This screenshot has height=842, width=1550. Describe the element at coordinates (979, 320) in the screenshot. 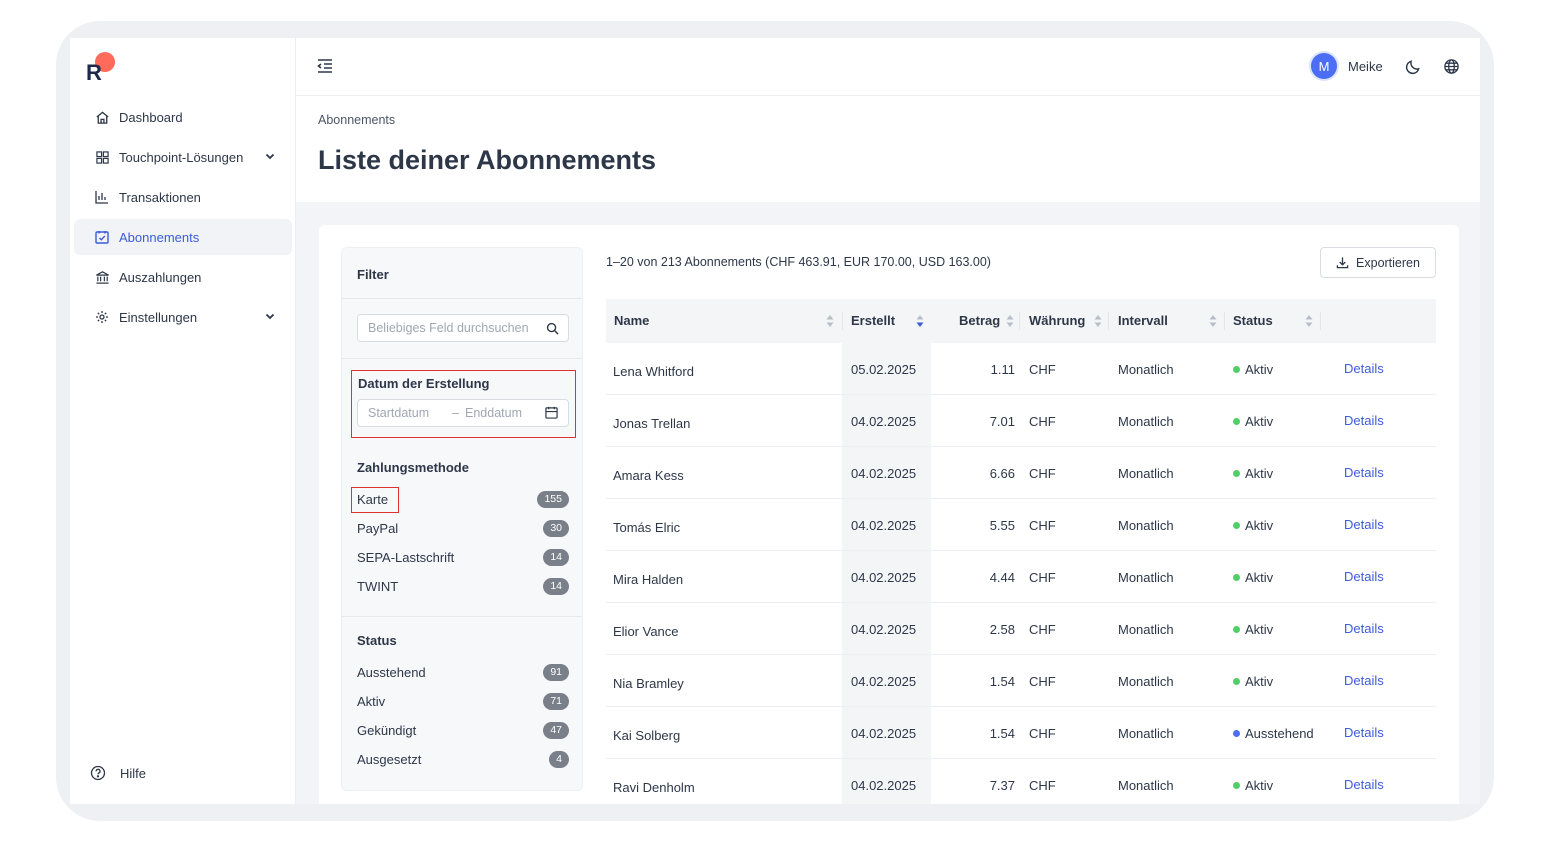

I see `column-header-betrag: Betrag` at that location.